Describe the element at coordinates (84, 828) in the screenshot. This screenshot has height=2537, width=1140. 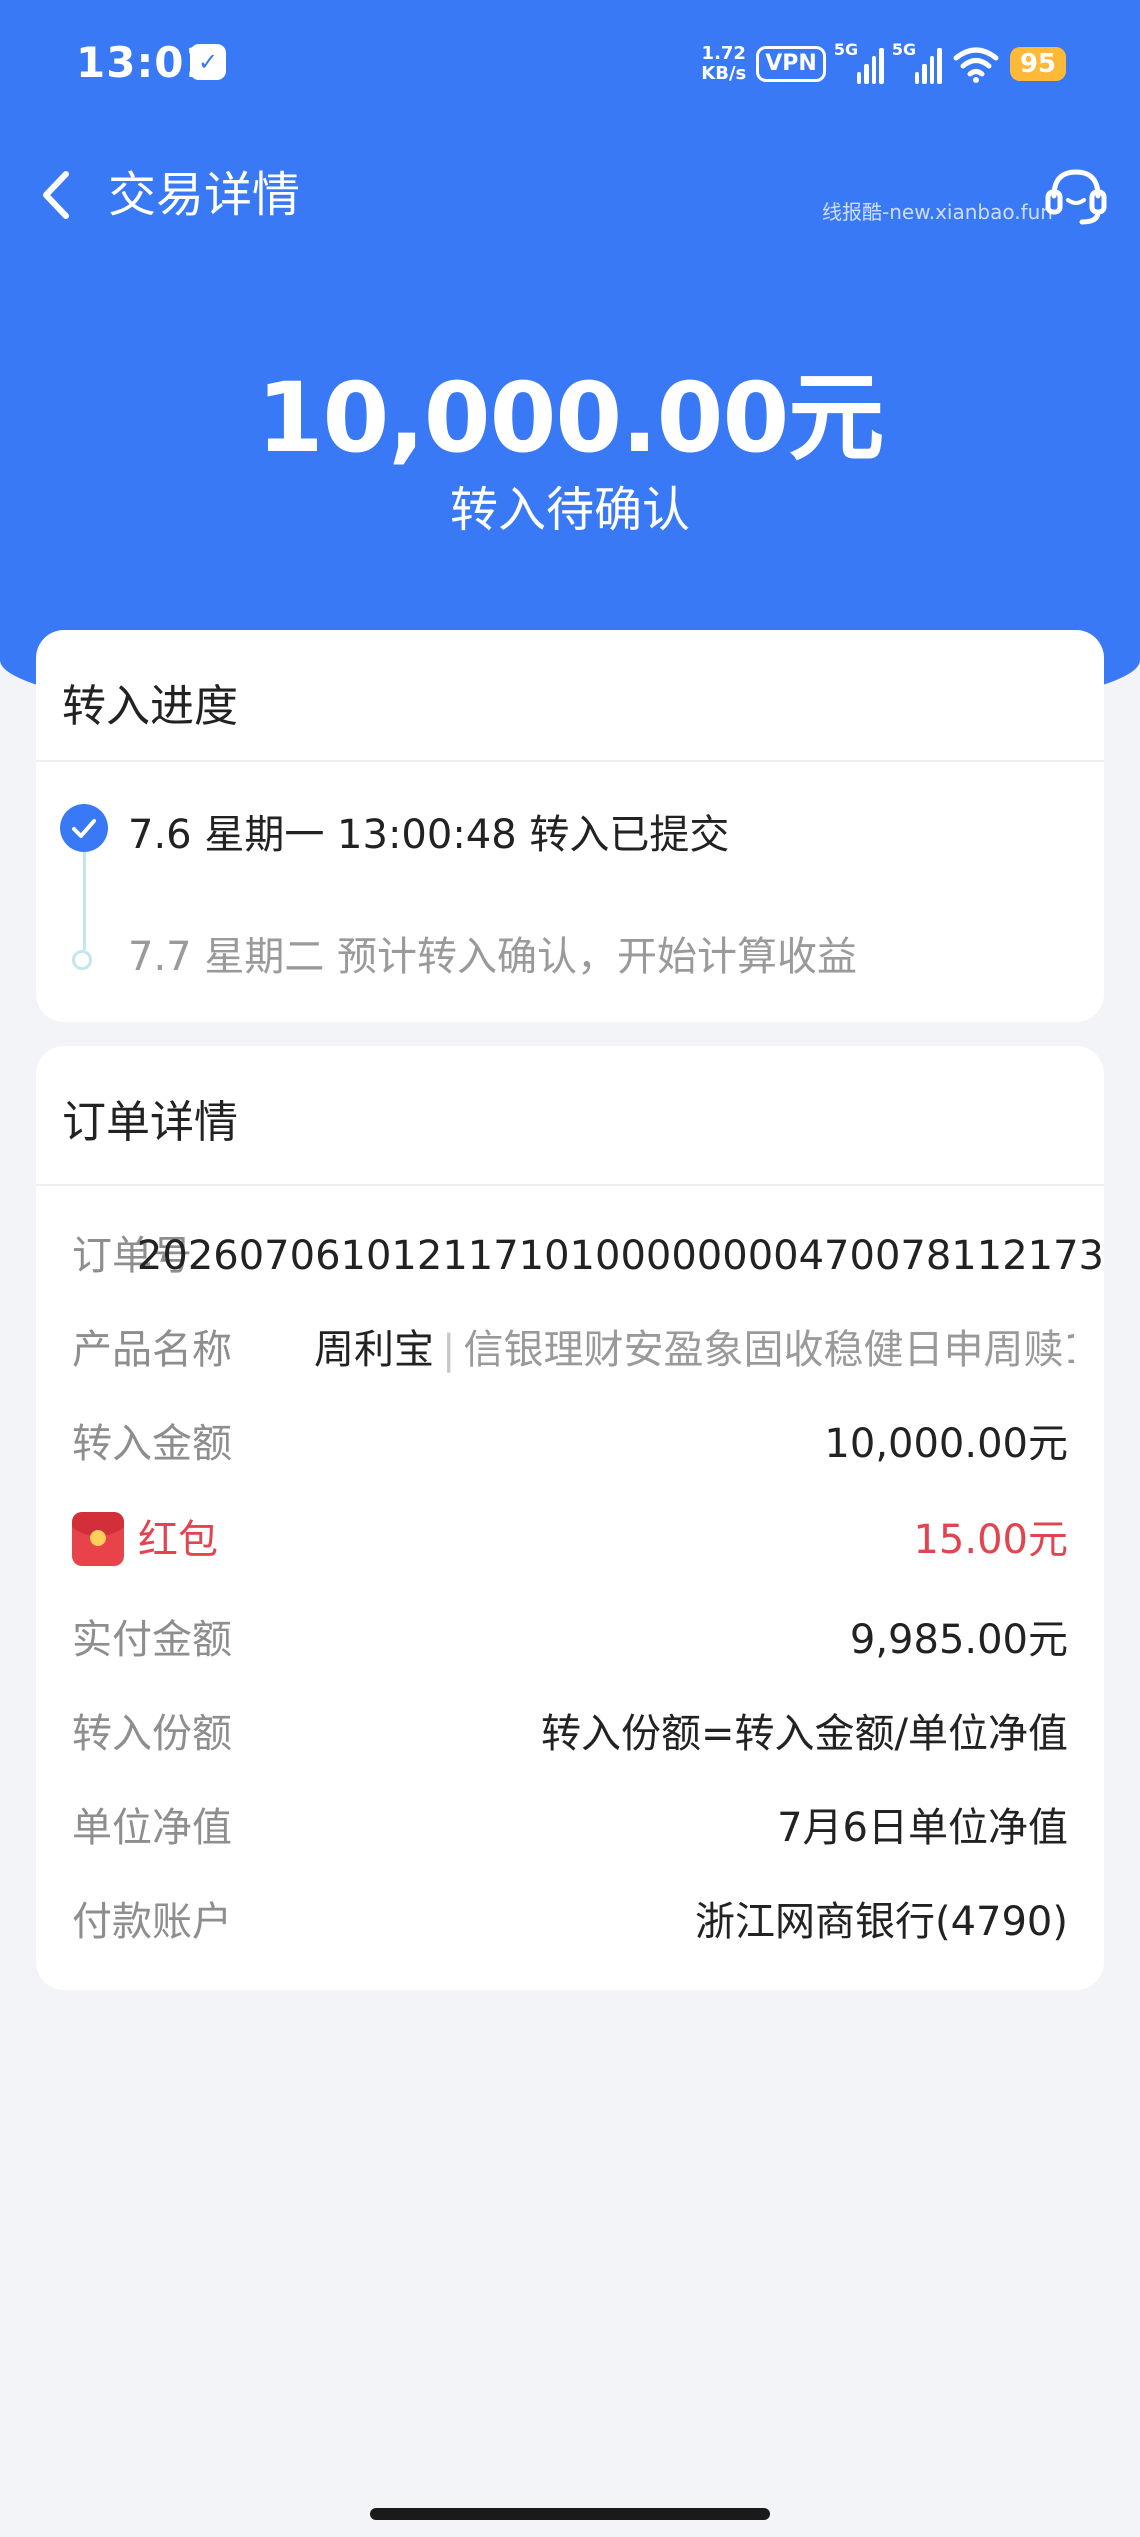
I see `step-done-icon` at that location.